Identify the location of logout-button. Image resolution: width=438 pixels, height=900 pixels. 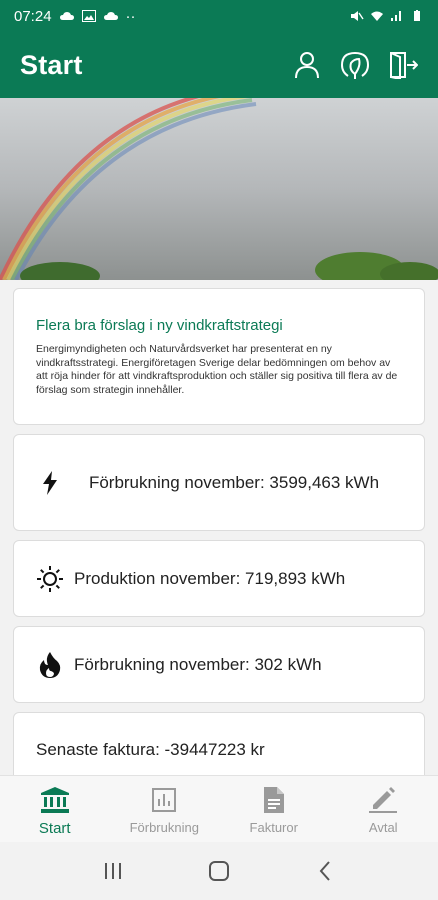
(403, 65).